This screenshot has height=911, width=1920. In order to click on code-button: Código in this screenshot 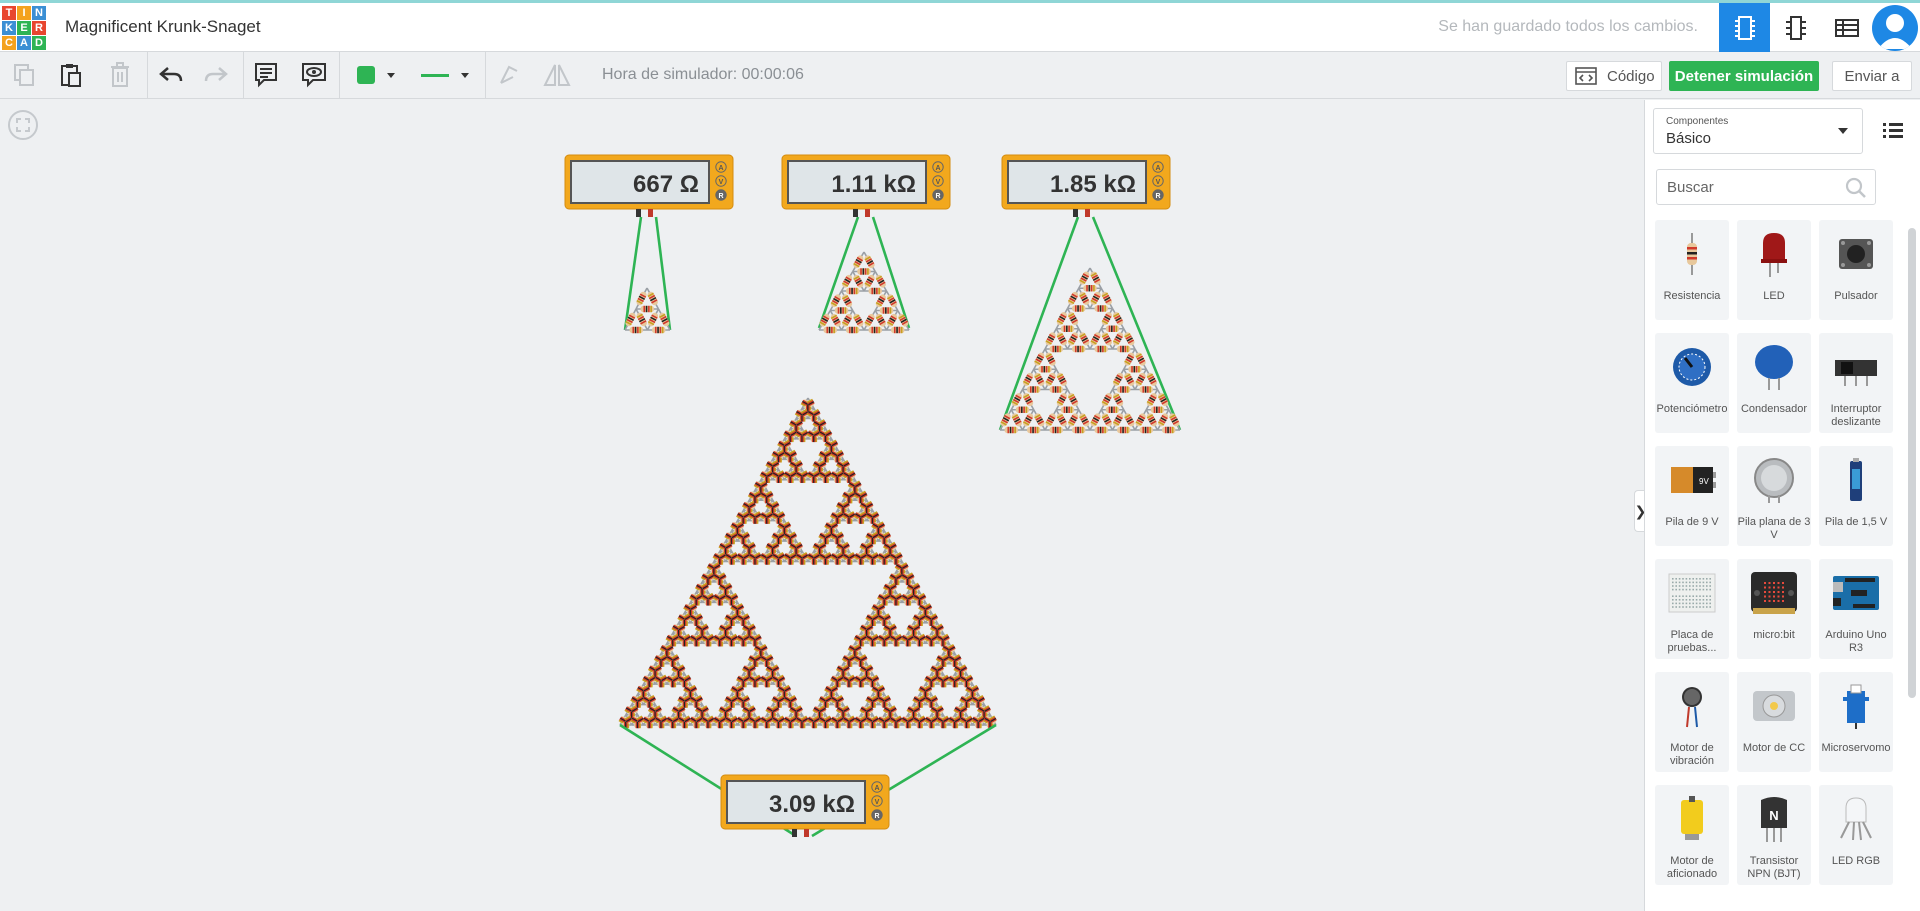, I will do `click(1614, 76)`.